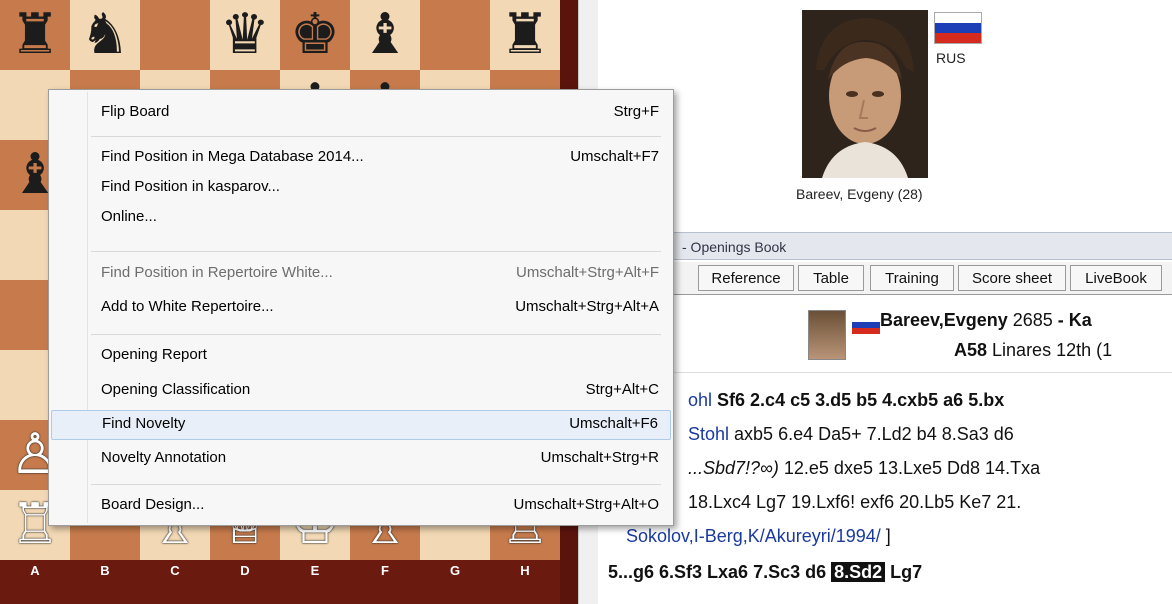 The width and height of the screenshot is (1172, 604). I want to click on menu-item-flip-board: Flip Board Strg+F, so click(361, 112).